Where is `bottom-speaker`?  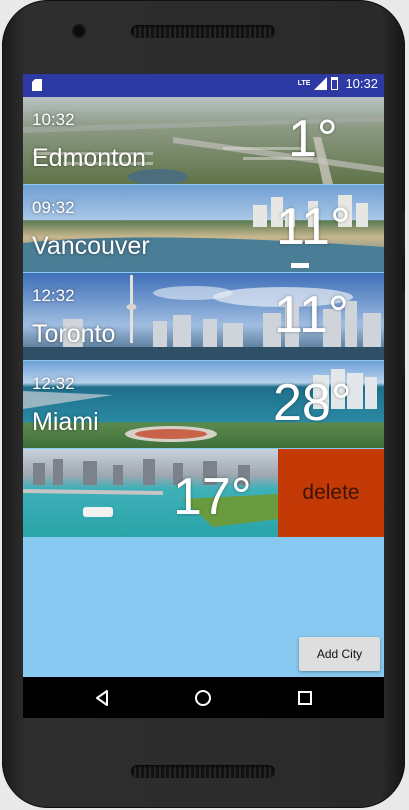 bottom-speaker is located at coordinates (203, 771).